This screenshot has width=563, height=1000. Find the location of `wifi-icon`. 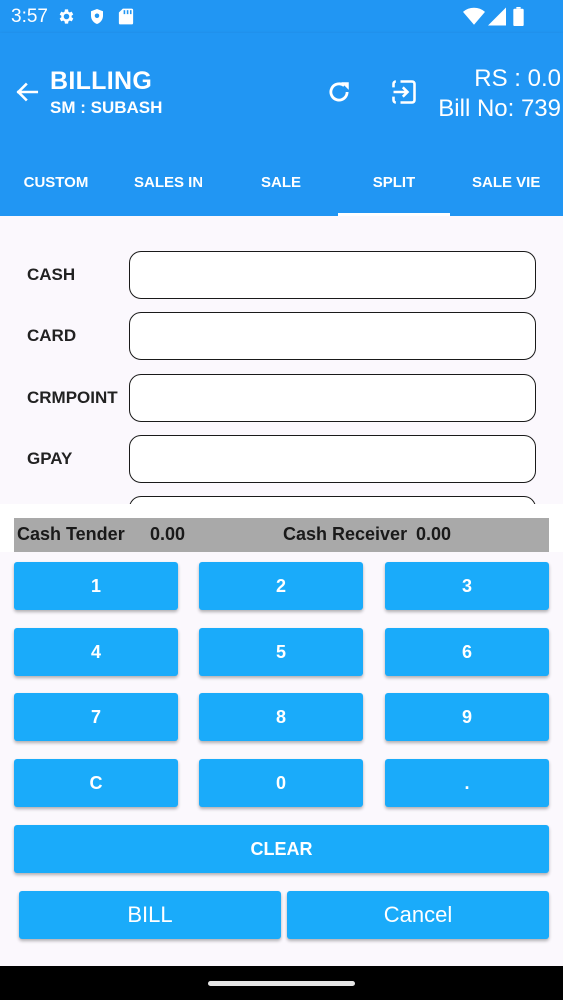

wifi-icon is located at coordinates (474, 19).